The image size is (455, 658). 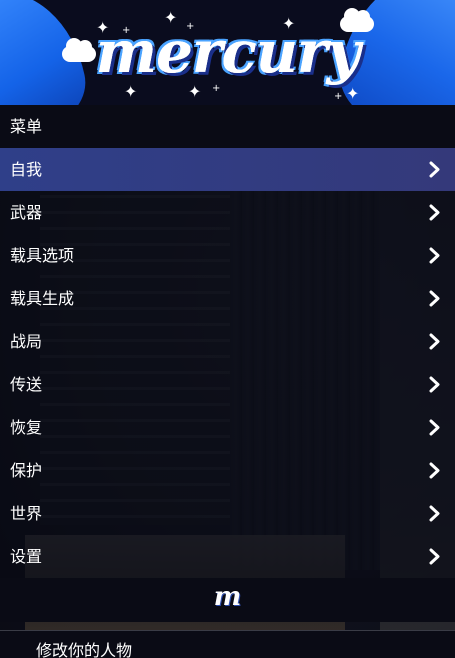 I want to click on menu-item-settings: 设置, so click(x=227, y=556).